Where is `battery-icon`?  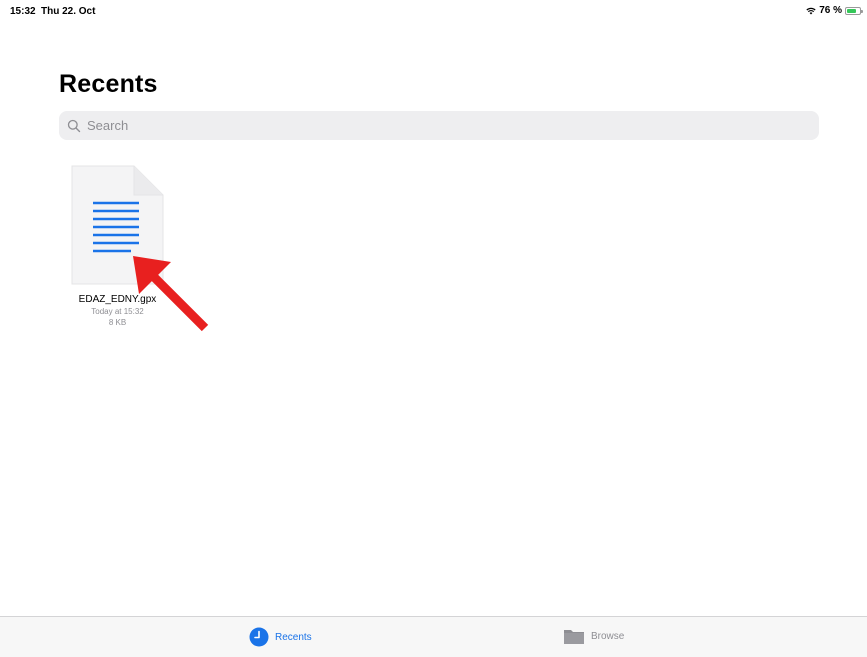
battery-icon is located at coordinates (854, 10).